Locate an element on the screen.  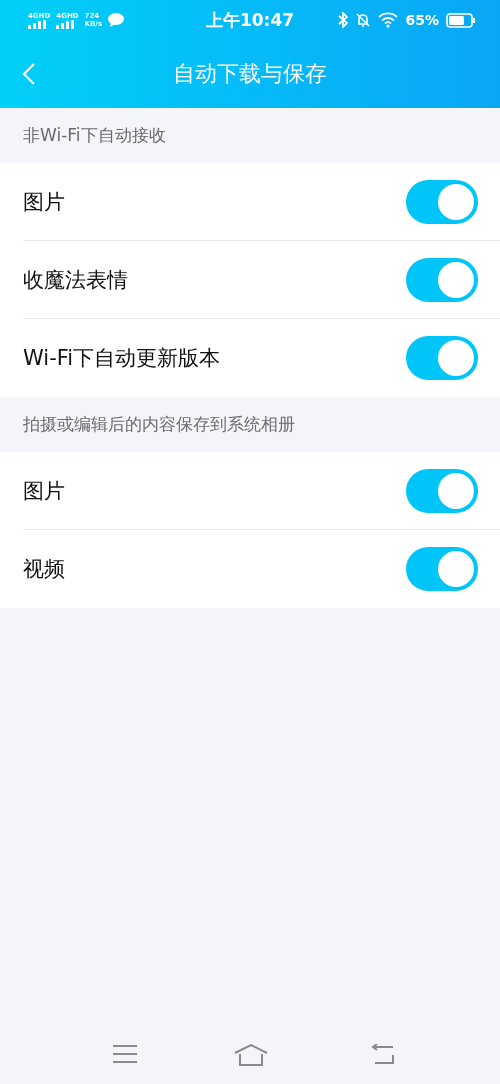
muted-bell-icon is located at coordinates (363, 20).